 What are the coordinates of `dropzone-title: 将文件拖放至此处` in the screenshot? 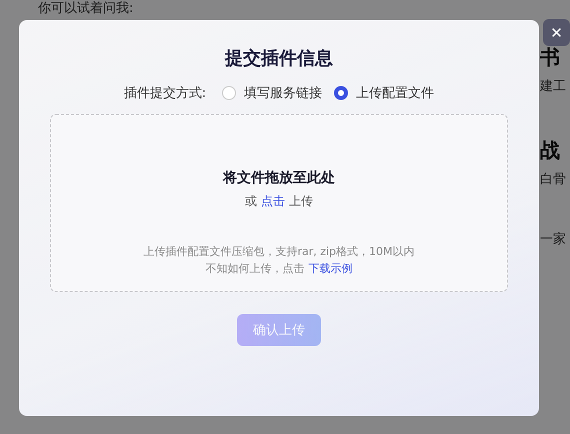 It's located at (279, 178).